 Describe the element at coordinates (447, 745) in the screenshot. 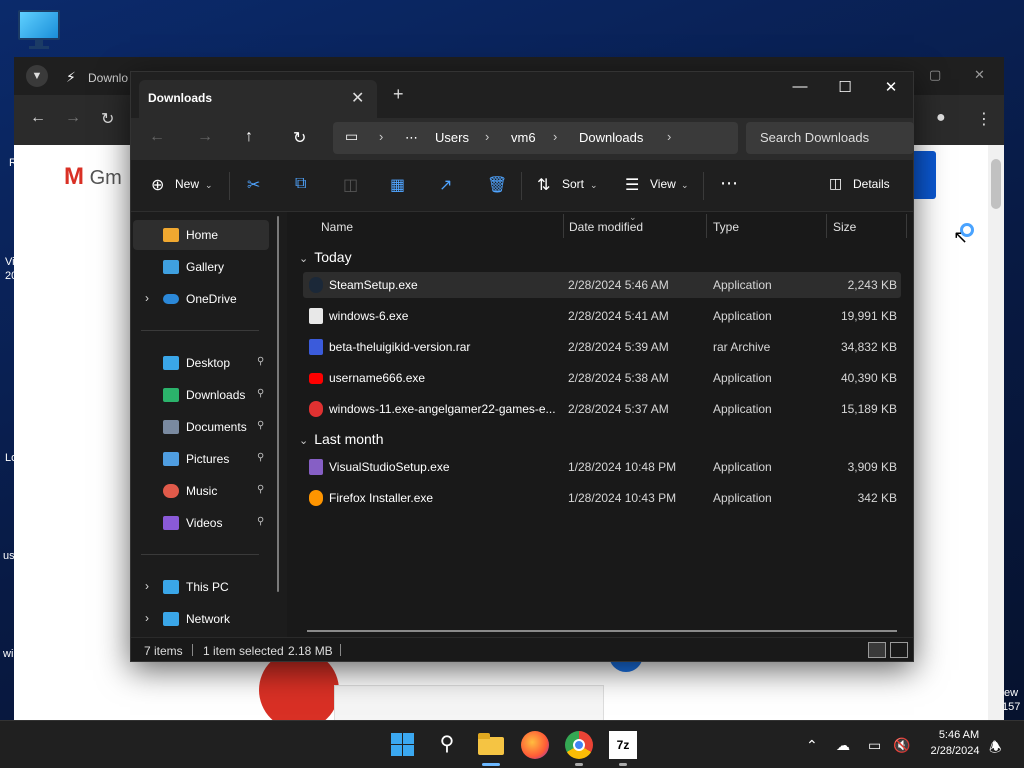

I see `search-icon: ⚲` at that location.